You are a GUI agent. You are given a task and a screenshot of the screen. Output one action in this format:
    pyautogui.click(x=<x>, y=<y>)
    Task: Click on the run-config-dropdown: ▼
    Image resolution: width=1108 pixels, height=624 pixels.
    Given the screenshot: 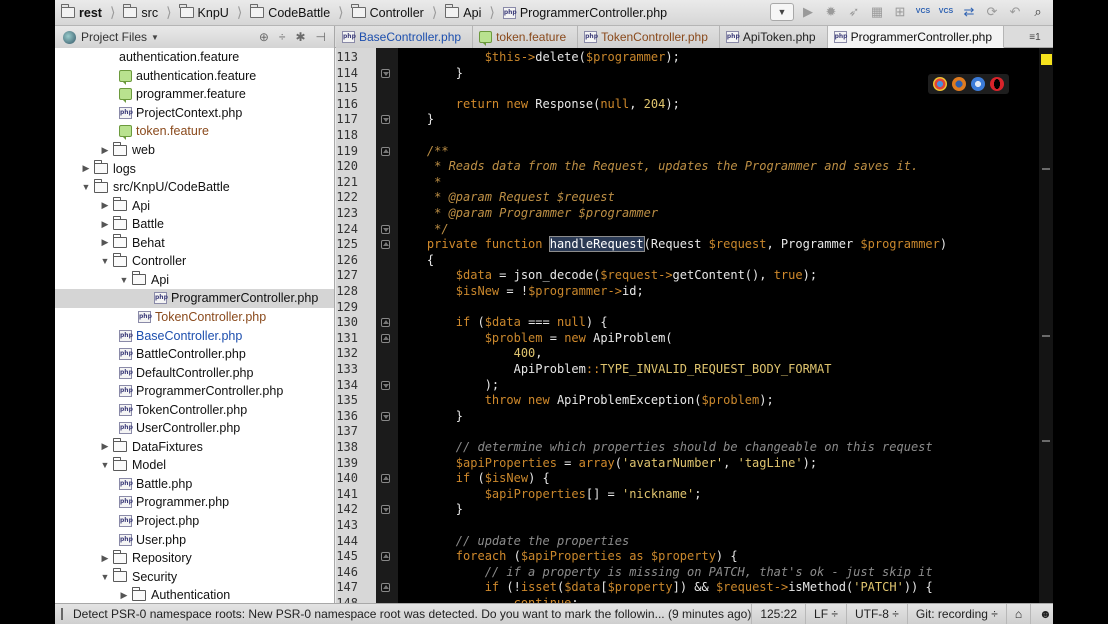 What is the action you would take?
    pyautogui.click(x=782, y=12)
    